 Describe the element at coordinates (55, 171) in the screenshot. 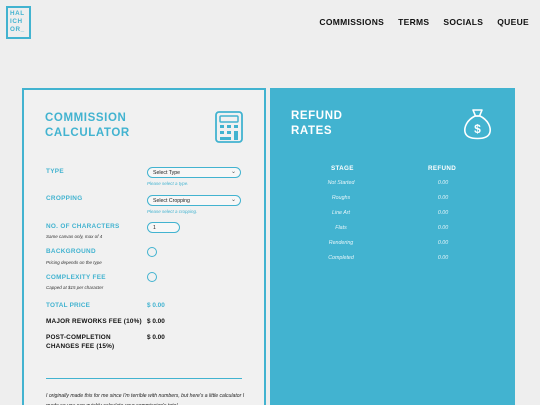

I see `type-label: TYPE` at that location.